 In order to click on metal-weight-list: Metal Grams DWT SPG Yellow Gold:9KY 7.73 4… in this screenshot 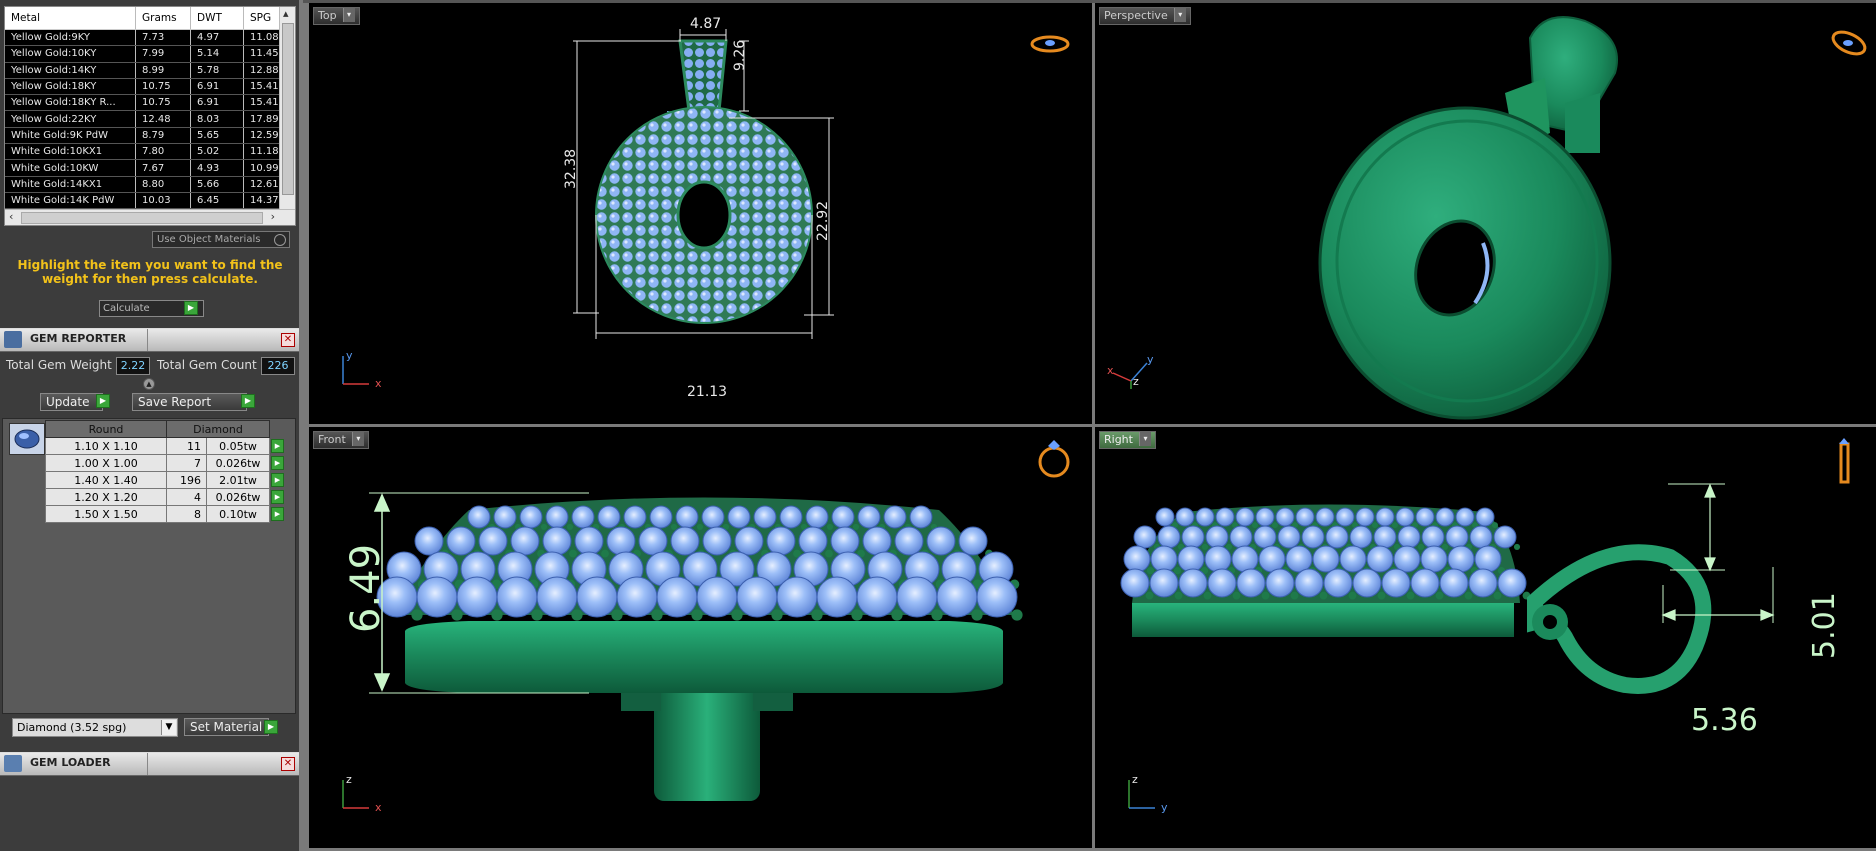, I will do `click(150, 116)`.